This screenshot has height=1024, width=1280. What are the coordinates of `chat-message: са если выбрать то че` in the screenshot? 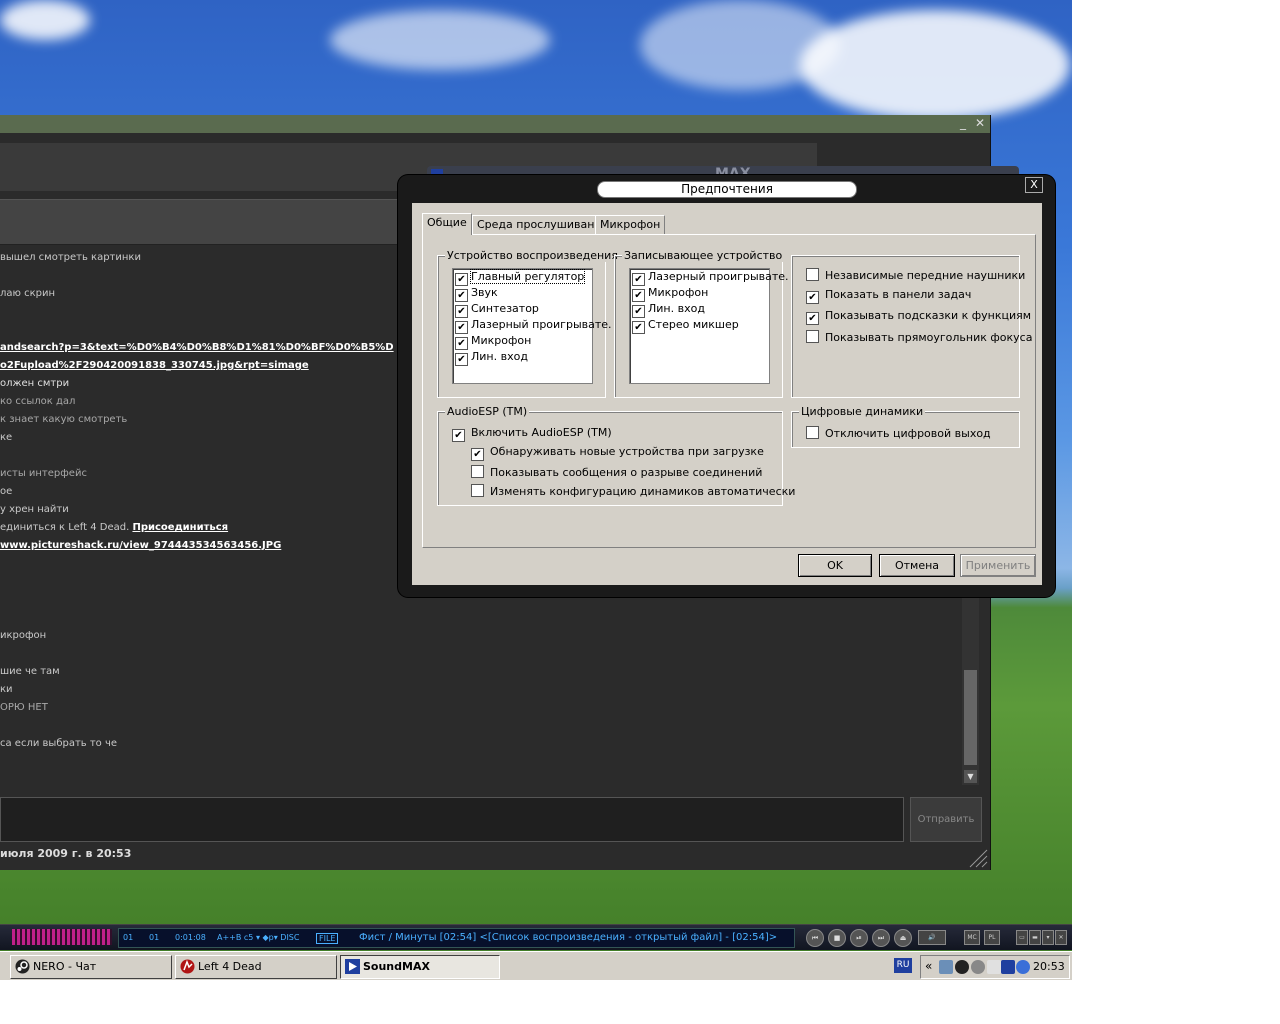 It's located at (59, 743).